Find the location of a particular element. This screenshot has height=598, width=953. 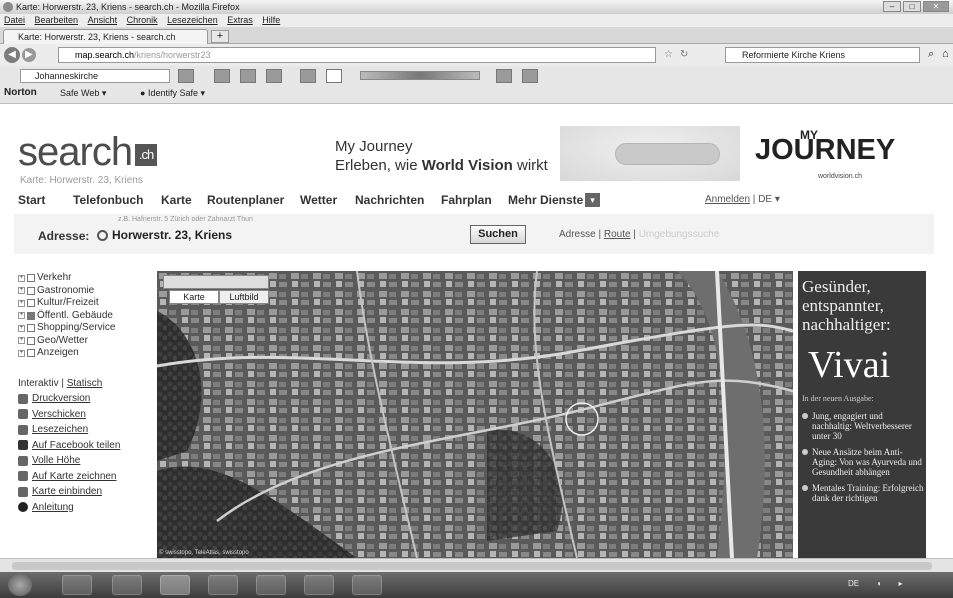

tool-help: Anleitung is located at coordinates (69, 508).